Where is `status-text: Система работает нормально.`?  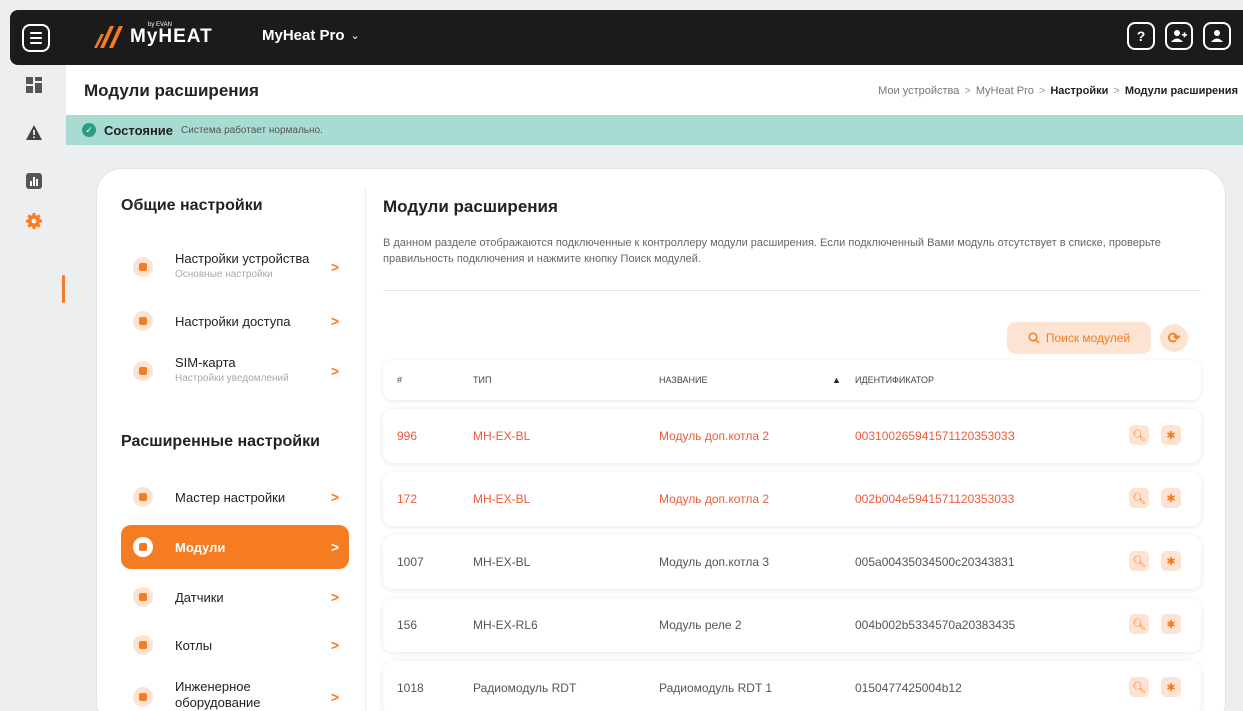
status-text: Система работает нормально. is located at coordinates (252, 130).